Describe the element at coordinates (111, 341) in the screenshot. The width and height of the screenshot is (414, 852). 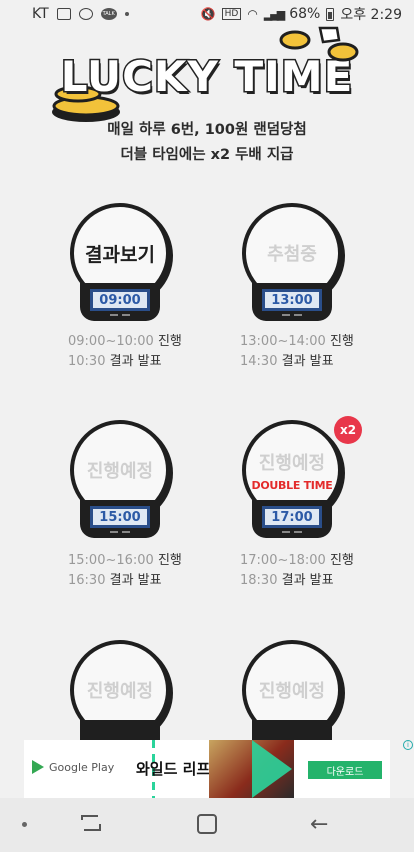
I see `progress-time: 09:00~10:00` at that location.